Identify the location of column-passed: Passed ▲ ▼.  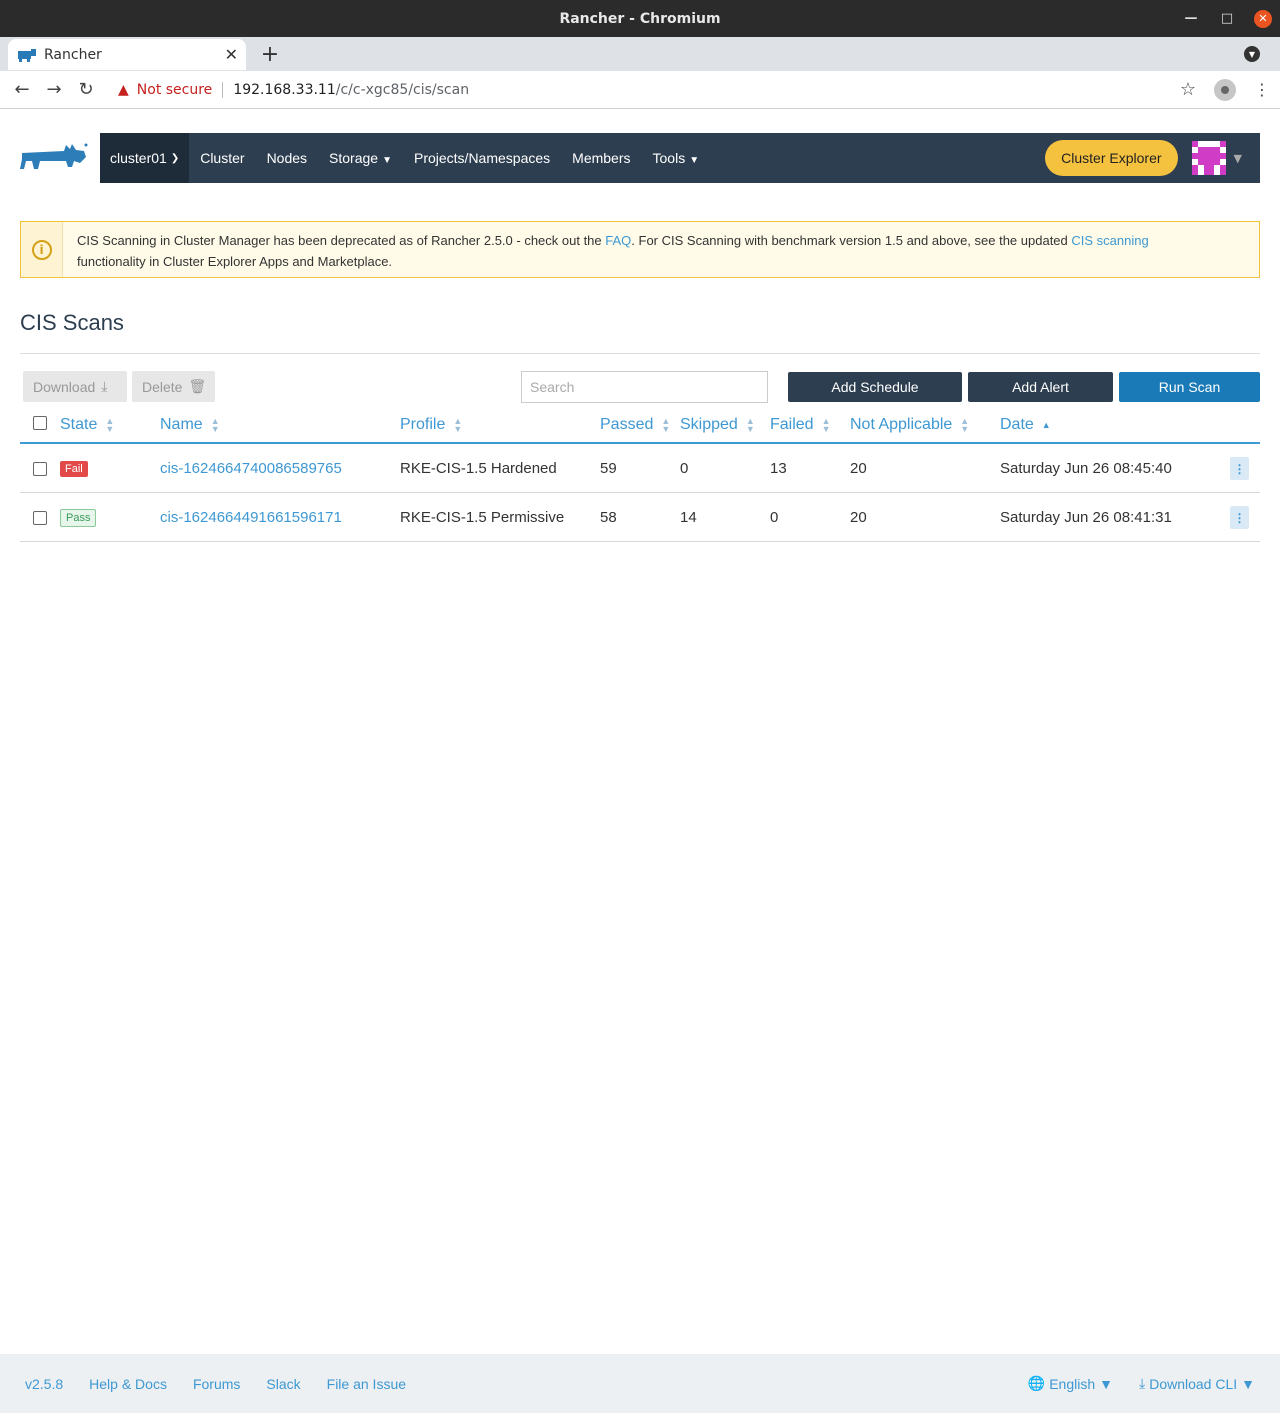
(635, 425).